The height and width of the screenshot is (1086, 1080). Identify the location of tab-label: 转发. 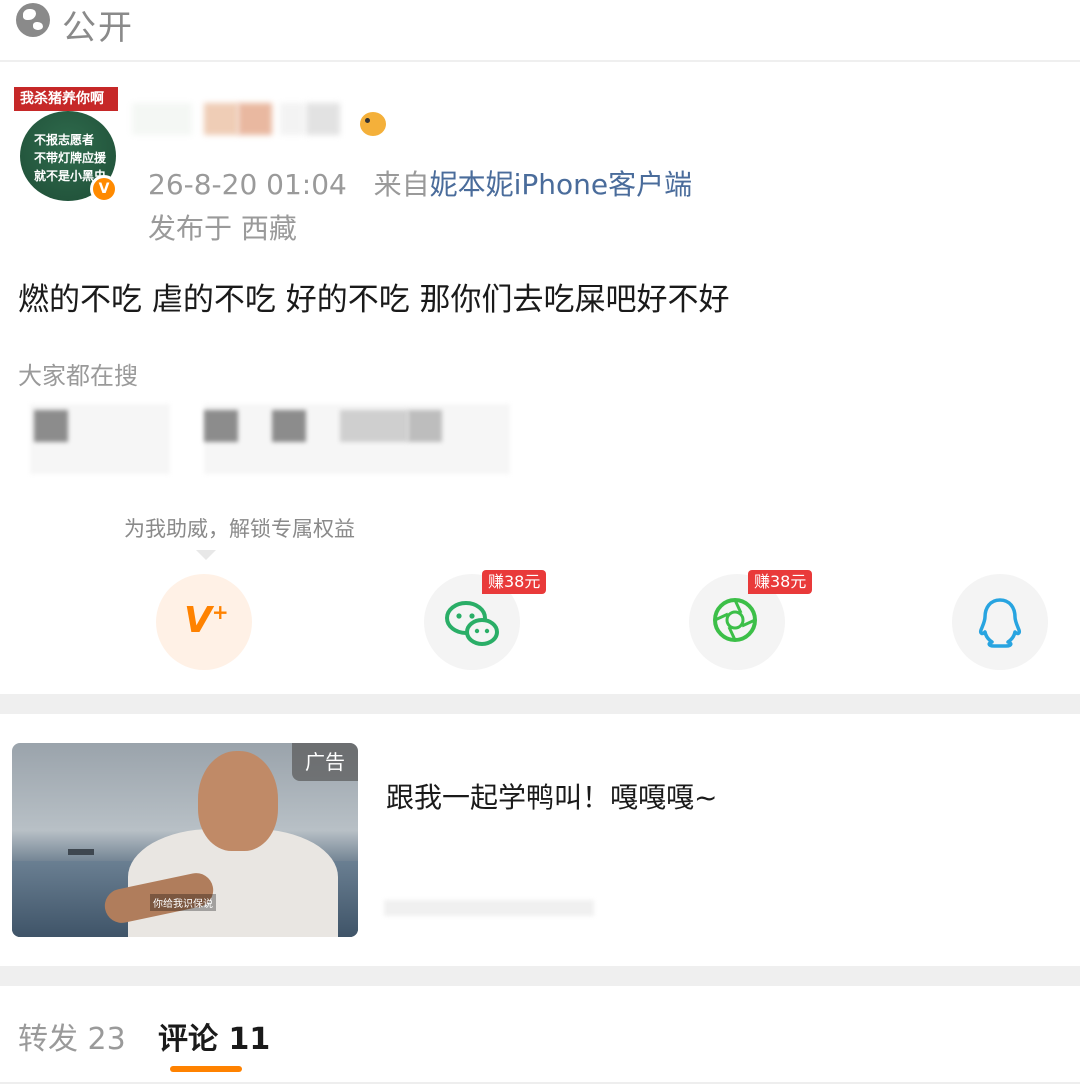
(48, 1039).